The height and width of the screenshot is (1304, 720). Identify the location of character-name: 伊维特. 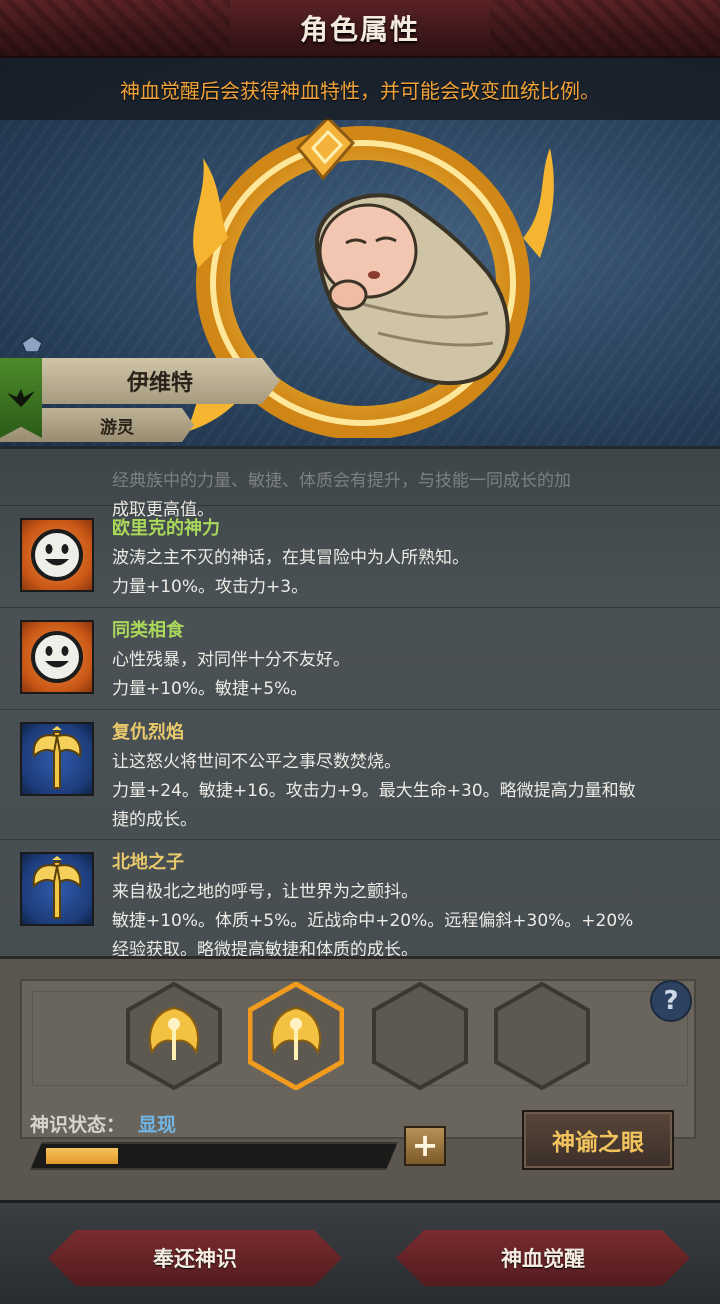
(159, 383).